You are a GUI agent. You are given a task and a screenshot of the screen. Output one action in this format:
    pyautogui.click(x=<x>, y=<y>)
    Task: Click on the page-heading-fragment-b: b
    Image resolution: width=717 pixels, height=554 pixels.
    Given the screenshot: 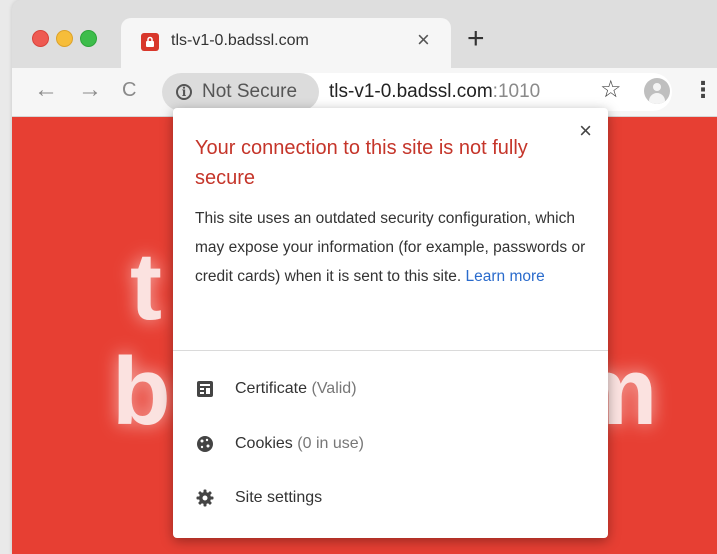 What is the action you would take?
    pyautogui.click(x=141, y=391)
    